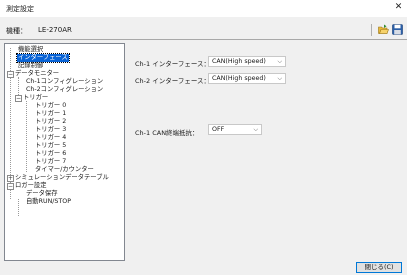 Image resolution: width=407 pixels, height=275 pixels. What do you see at coordinates (16, 31) in the screenshot?
I see `model-label: 機種：` at bounding box center [16, 31].